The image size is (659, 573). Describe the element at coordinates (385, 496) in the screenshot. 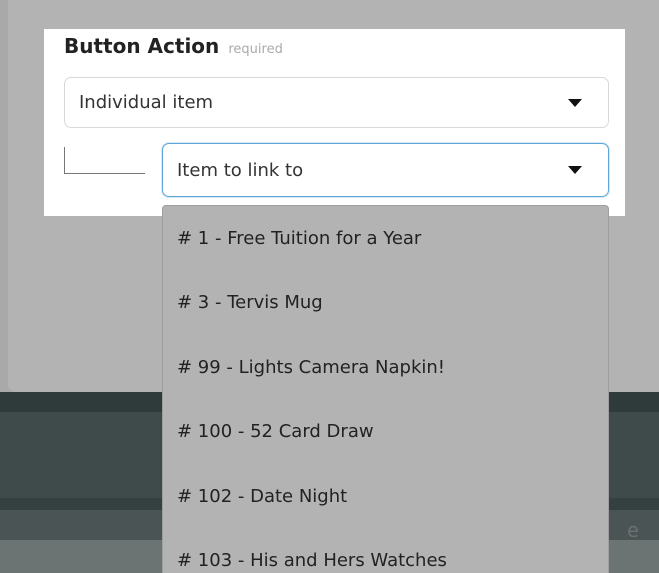

I see `dropdown-option: # 102 - Date Night` at that location.